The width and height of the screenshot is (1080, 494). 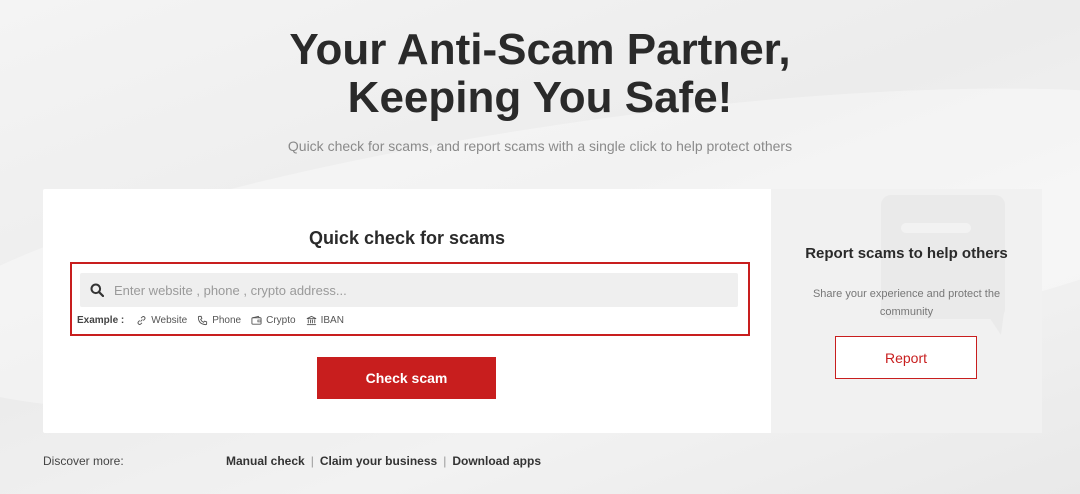 I want to click on report-button: Report, so click(x=906, y=357).